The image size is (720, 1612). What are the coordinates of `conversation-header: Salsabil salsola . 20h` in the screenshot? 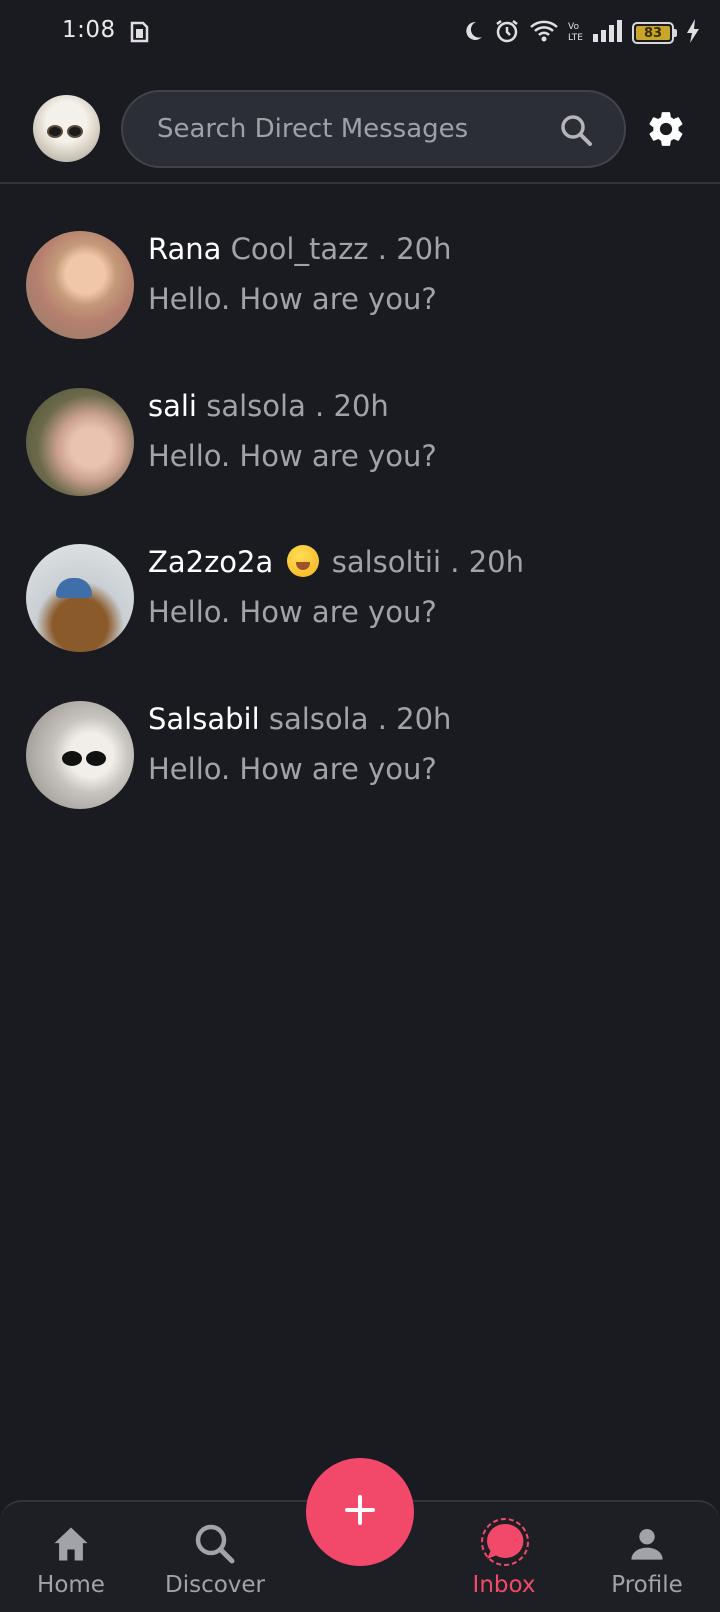 It's located at (299, 719).